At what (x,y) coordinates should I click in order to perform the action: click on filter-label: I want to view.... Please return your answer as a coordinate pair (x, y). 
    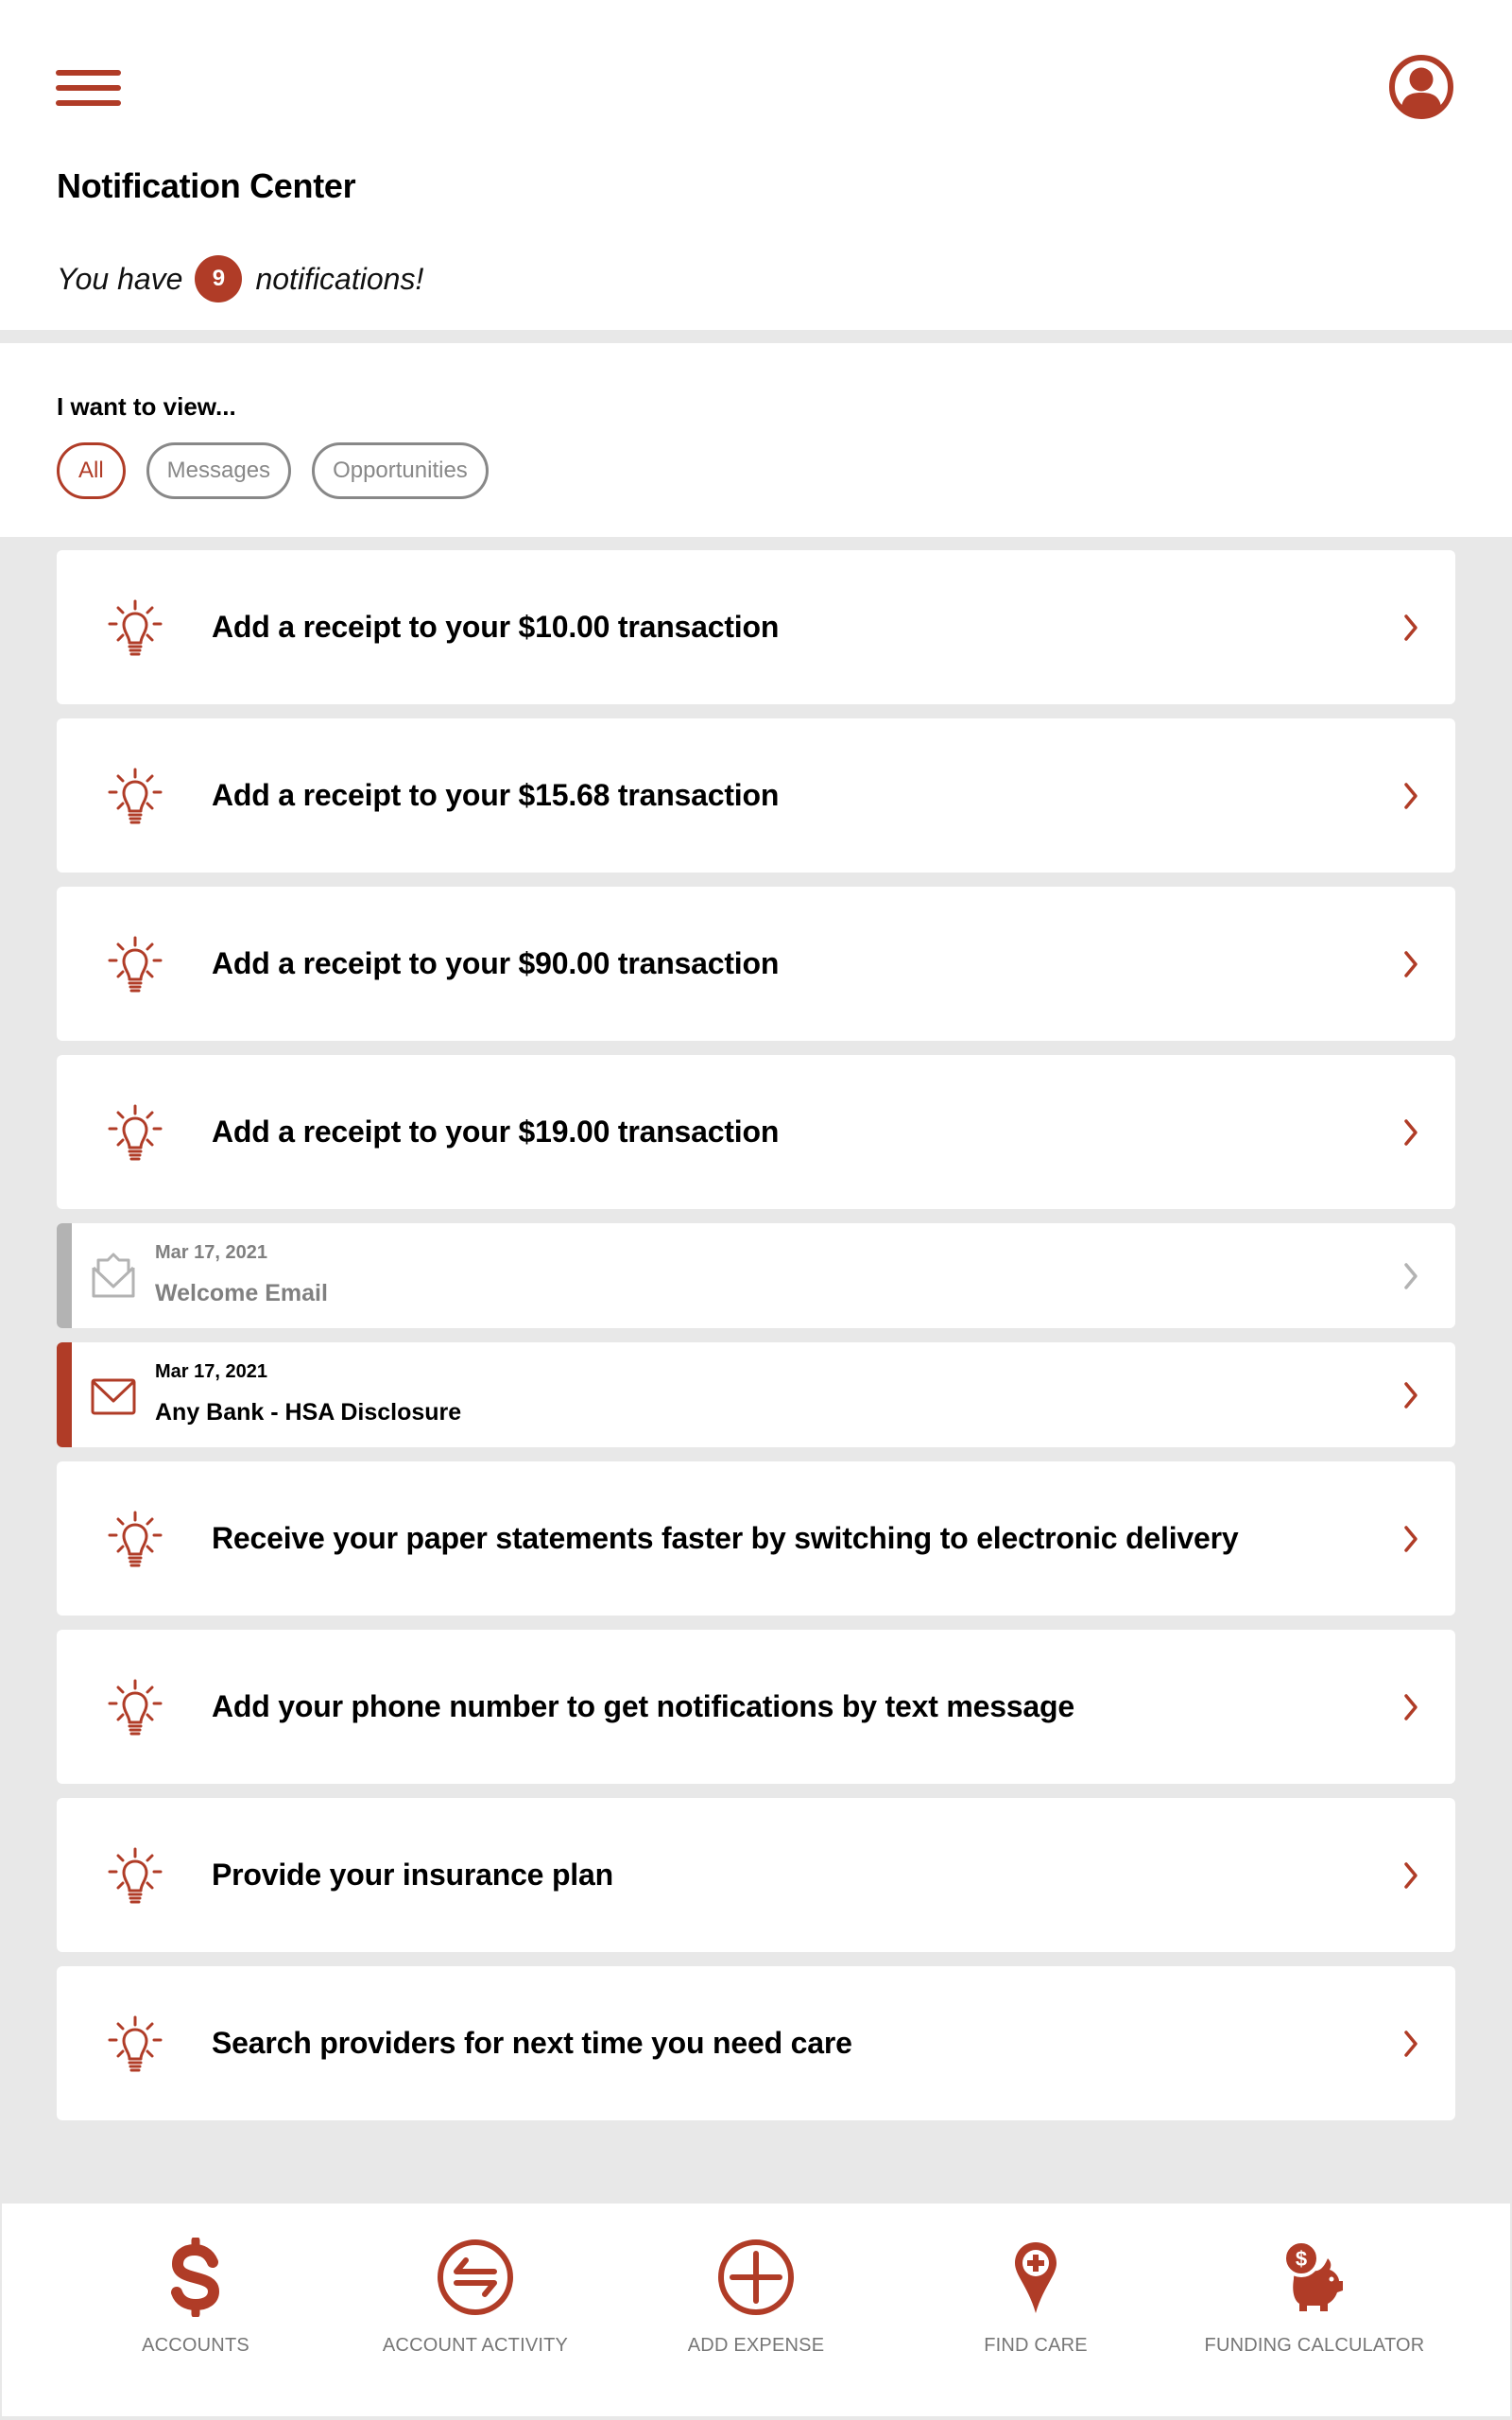
    Looking at the image, I should click on (146, 407).